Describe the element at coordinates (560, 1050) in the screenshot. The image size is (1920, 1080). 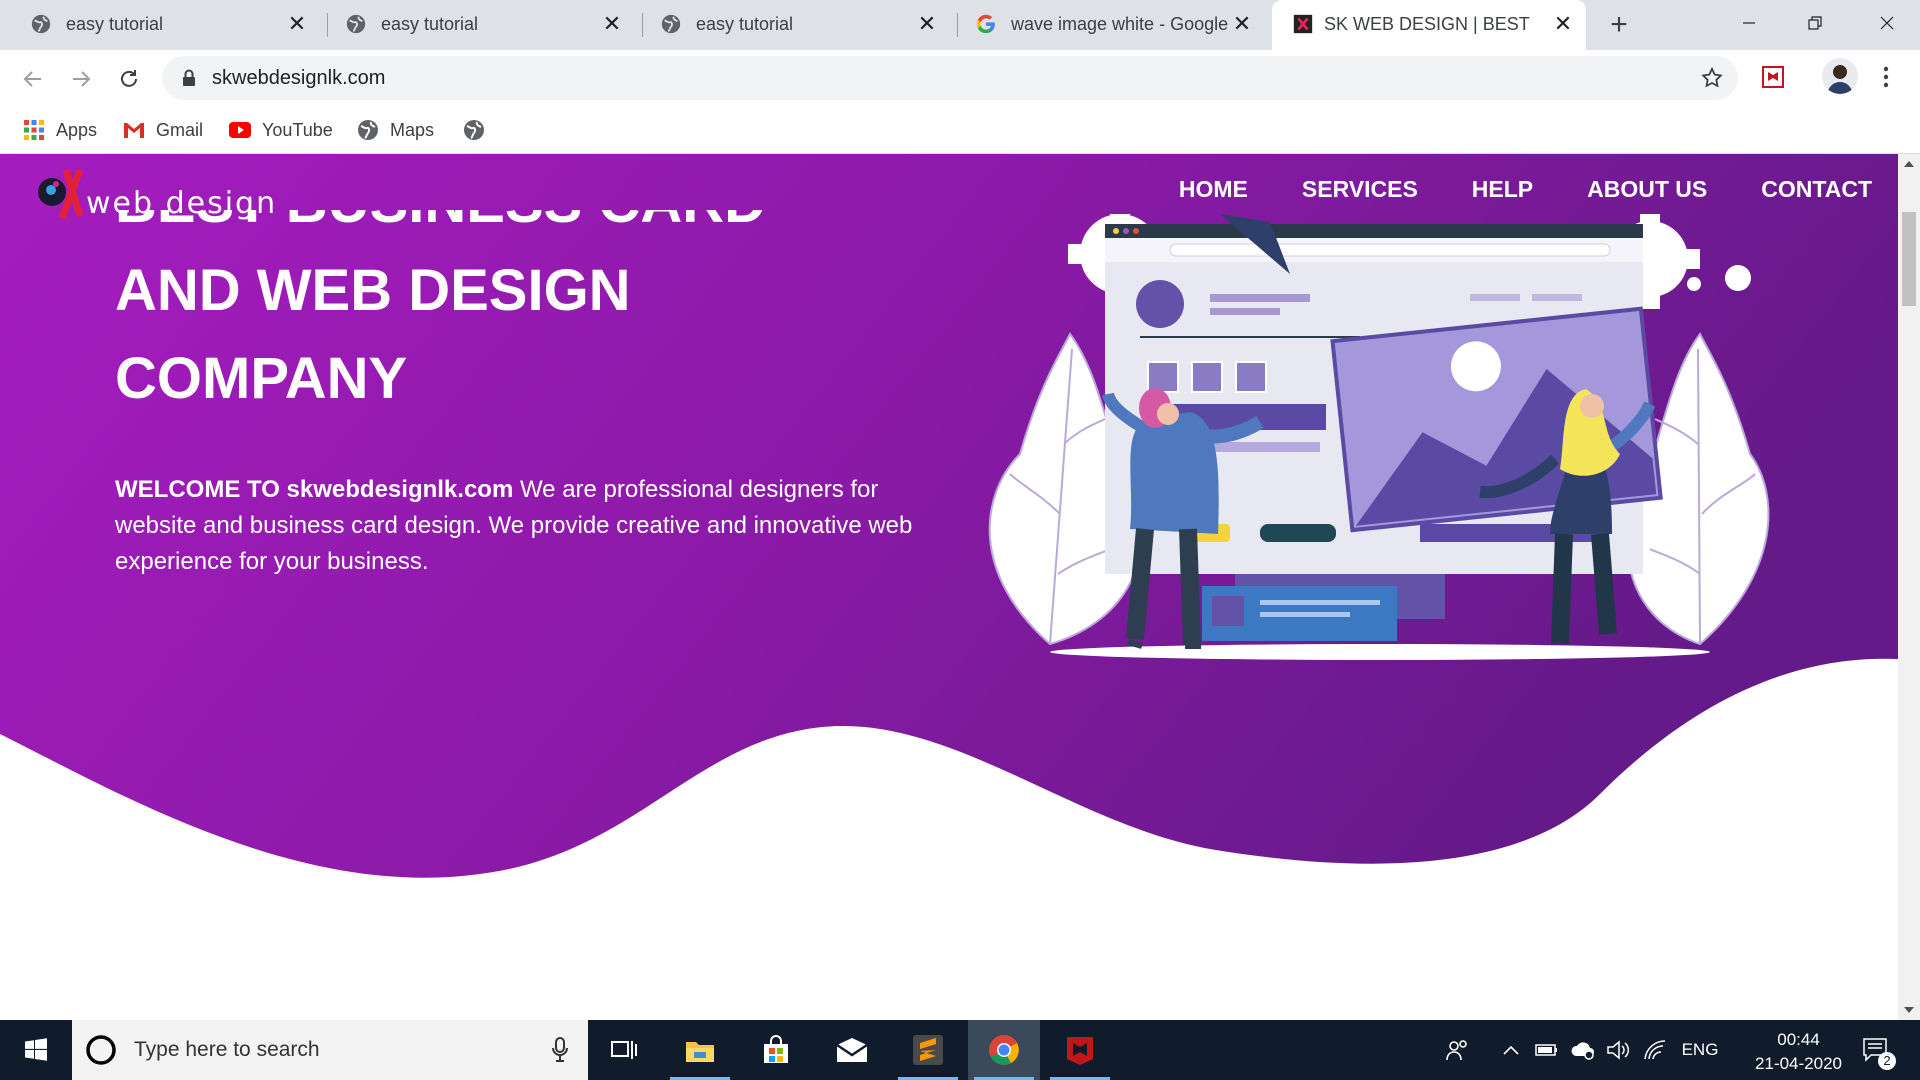
I see `microphone-icon` at that location.